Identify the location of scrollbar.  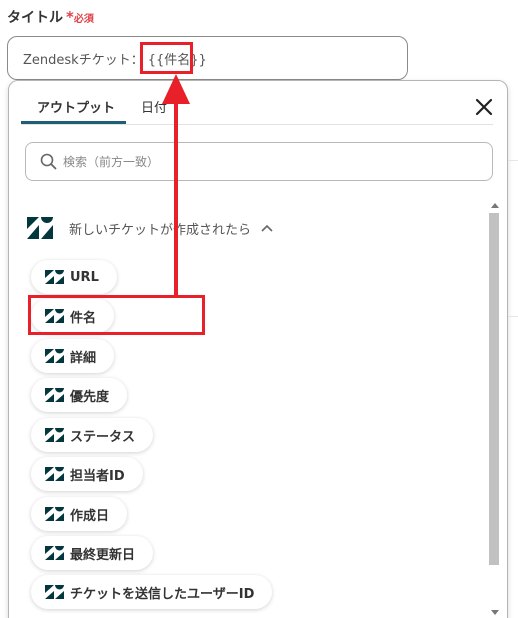
(494, 408).